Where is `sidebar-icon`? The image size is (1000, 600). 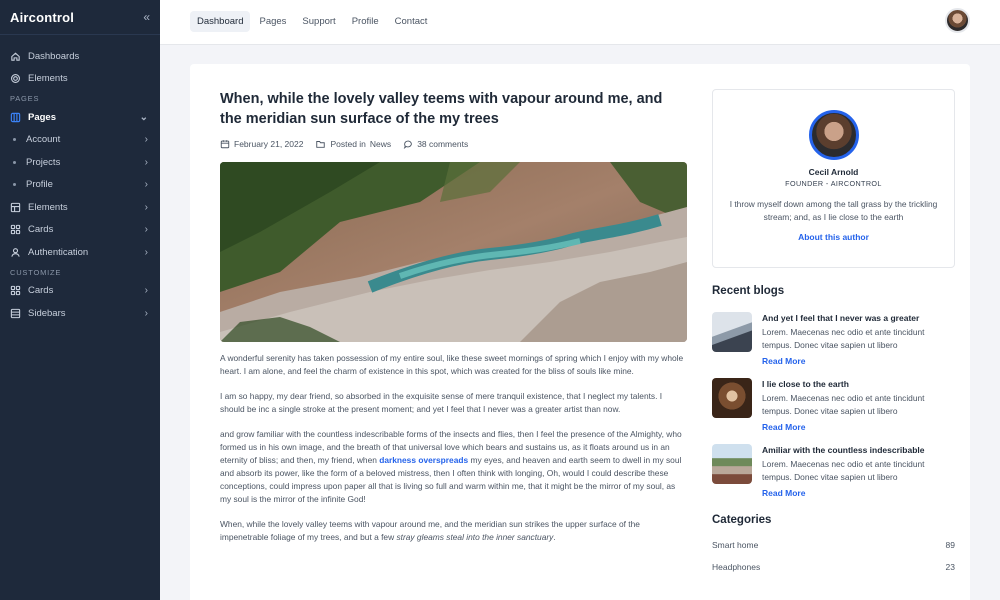 sidebar-icon is located at coordinates (15, 313).